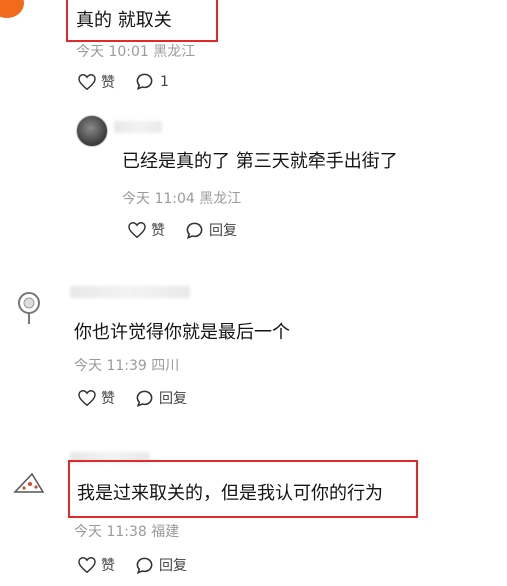 The width and height of the screenshot is (507, 586). Describe the element at coordinates (165, 532) in the screenshot. I see `comment-location: 福建` at that location.